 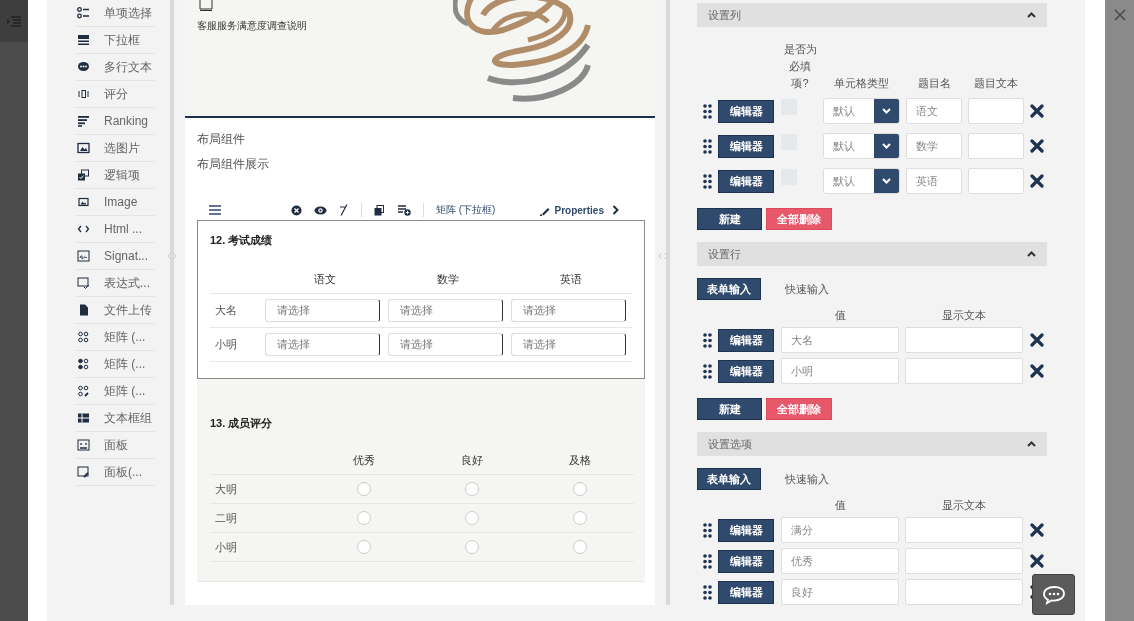 I want to click on name-field: 语文, so click(x=934, y=111).